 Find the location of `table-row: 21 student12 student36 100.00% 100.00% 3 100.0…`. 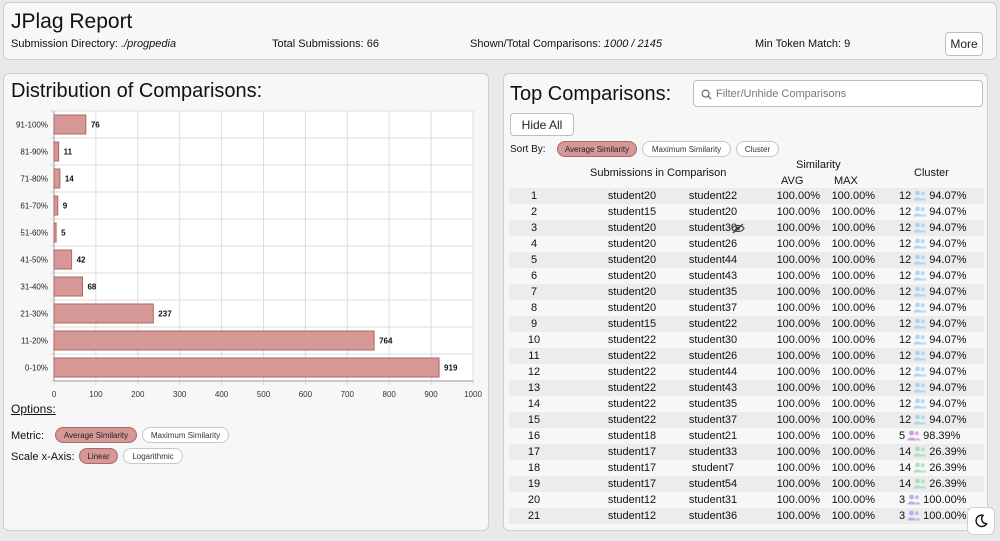

table-row: 21 student12 student36 100.00% 100.00% 3 100.0… is located at coordinates (746, 516).